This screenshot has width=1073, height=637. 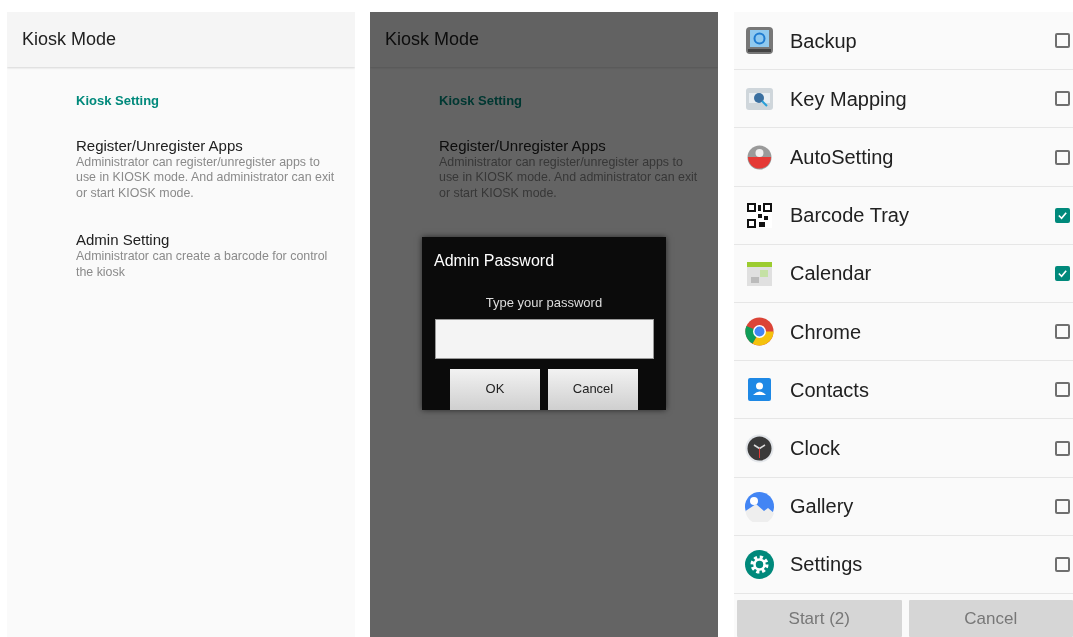 What do you see at coordinates (922, 389) in the screenshot?
I see `app-name: Contacts` at bounding box center [922, 389].